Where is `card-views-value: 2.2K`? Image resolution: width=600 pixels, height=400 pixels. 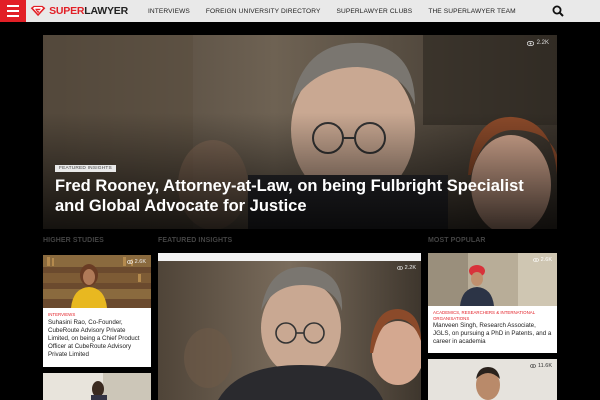
card-views-value: 2.2K is located at coordinates (410, 268).